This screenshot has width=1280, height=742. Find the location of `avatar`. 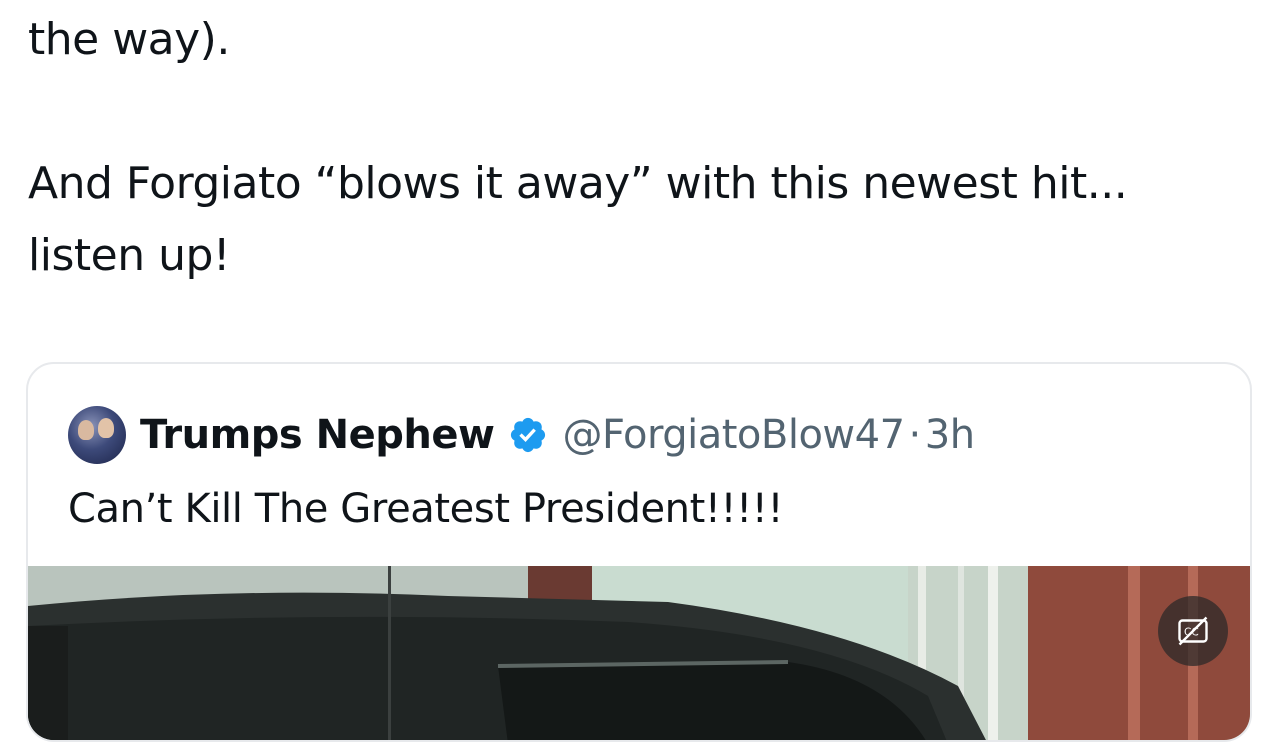

avatar is located at coordinates (97, 435).